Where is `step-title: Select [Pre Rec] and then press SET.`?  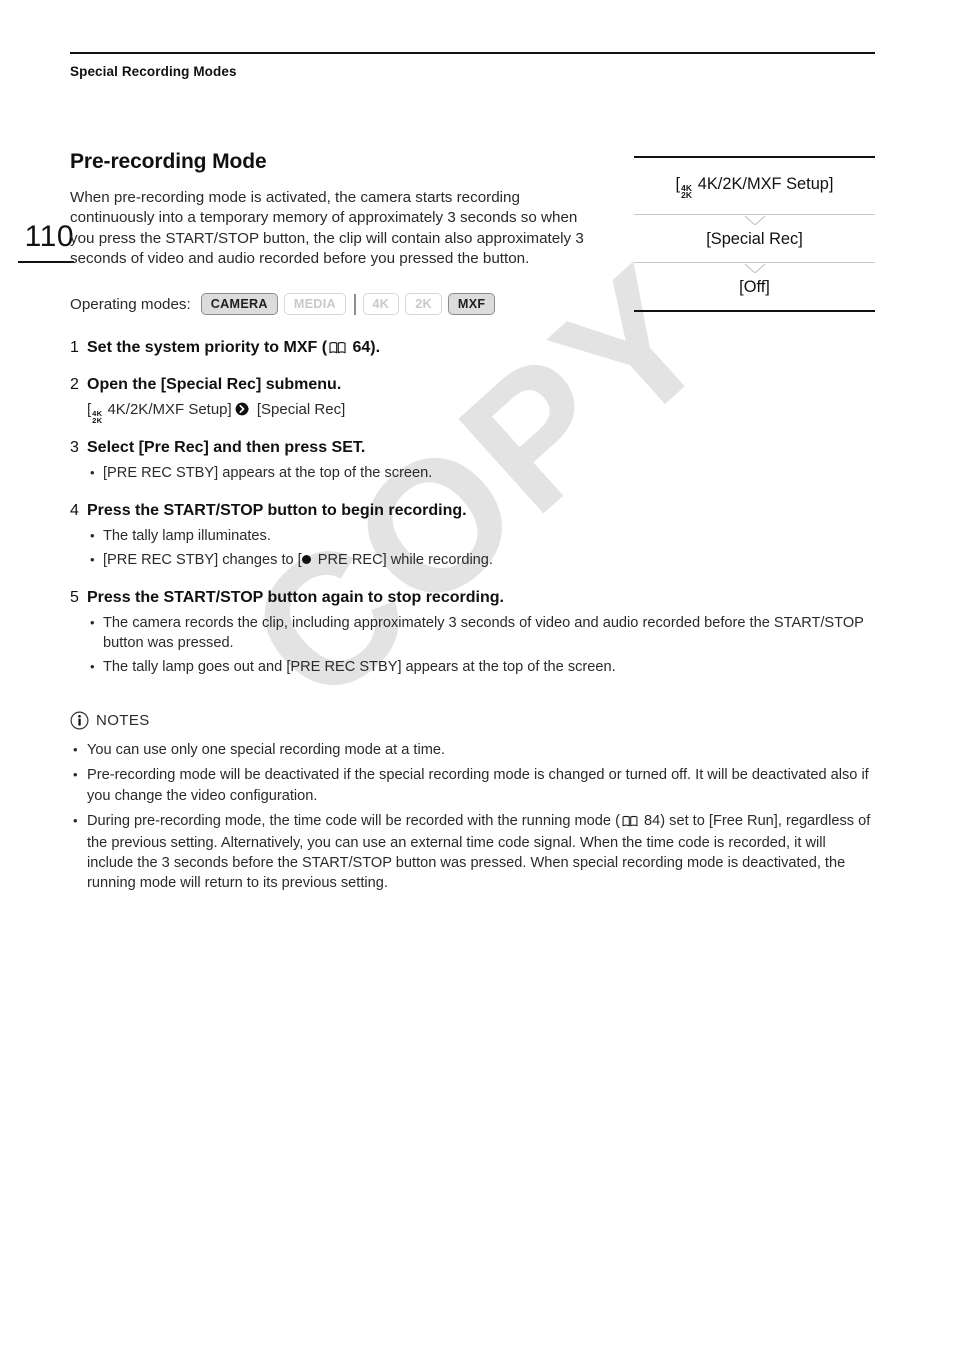
step-title: Select [Pre Rec] and then press SET. is located at coordinates (226, 448).